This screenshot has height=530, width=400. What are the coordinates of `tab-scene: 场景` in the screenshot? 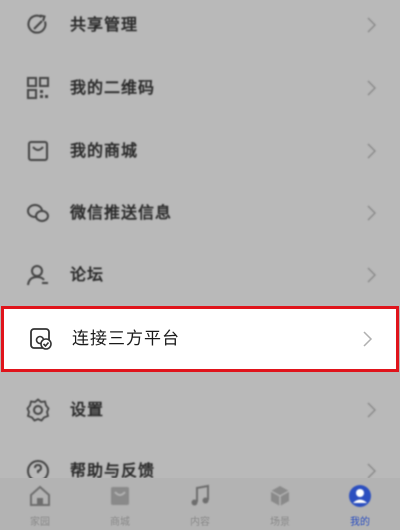 It's located at (280, 504).